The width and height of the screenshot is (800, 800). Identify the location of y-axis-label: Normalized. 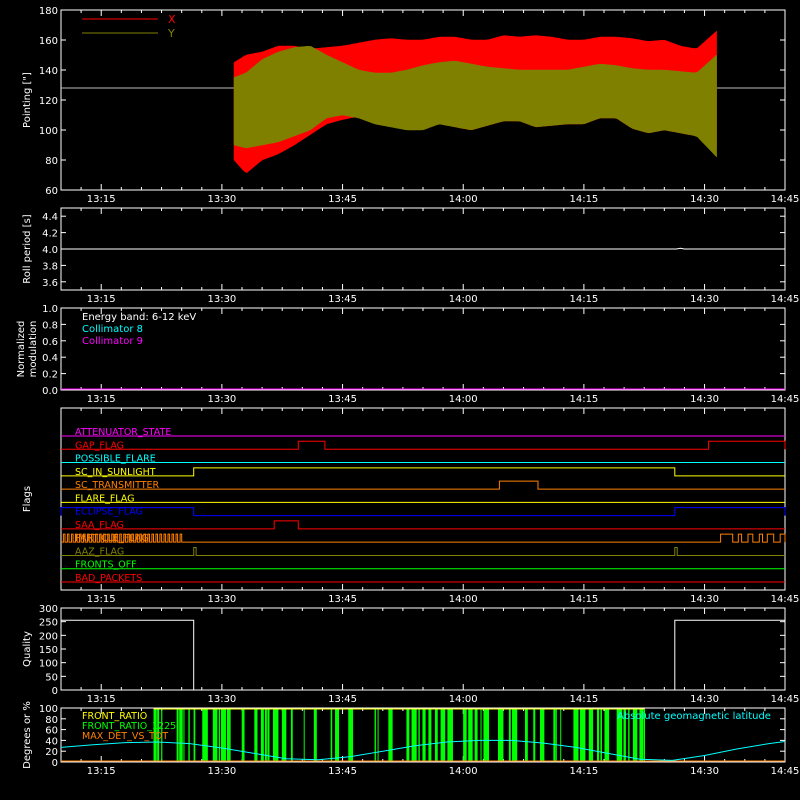
(21, 349).